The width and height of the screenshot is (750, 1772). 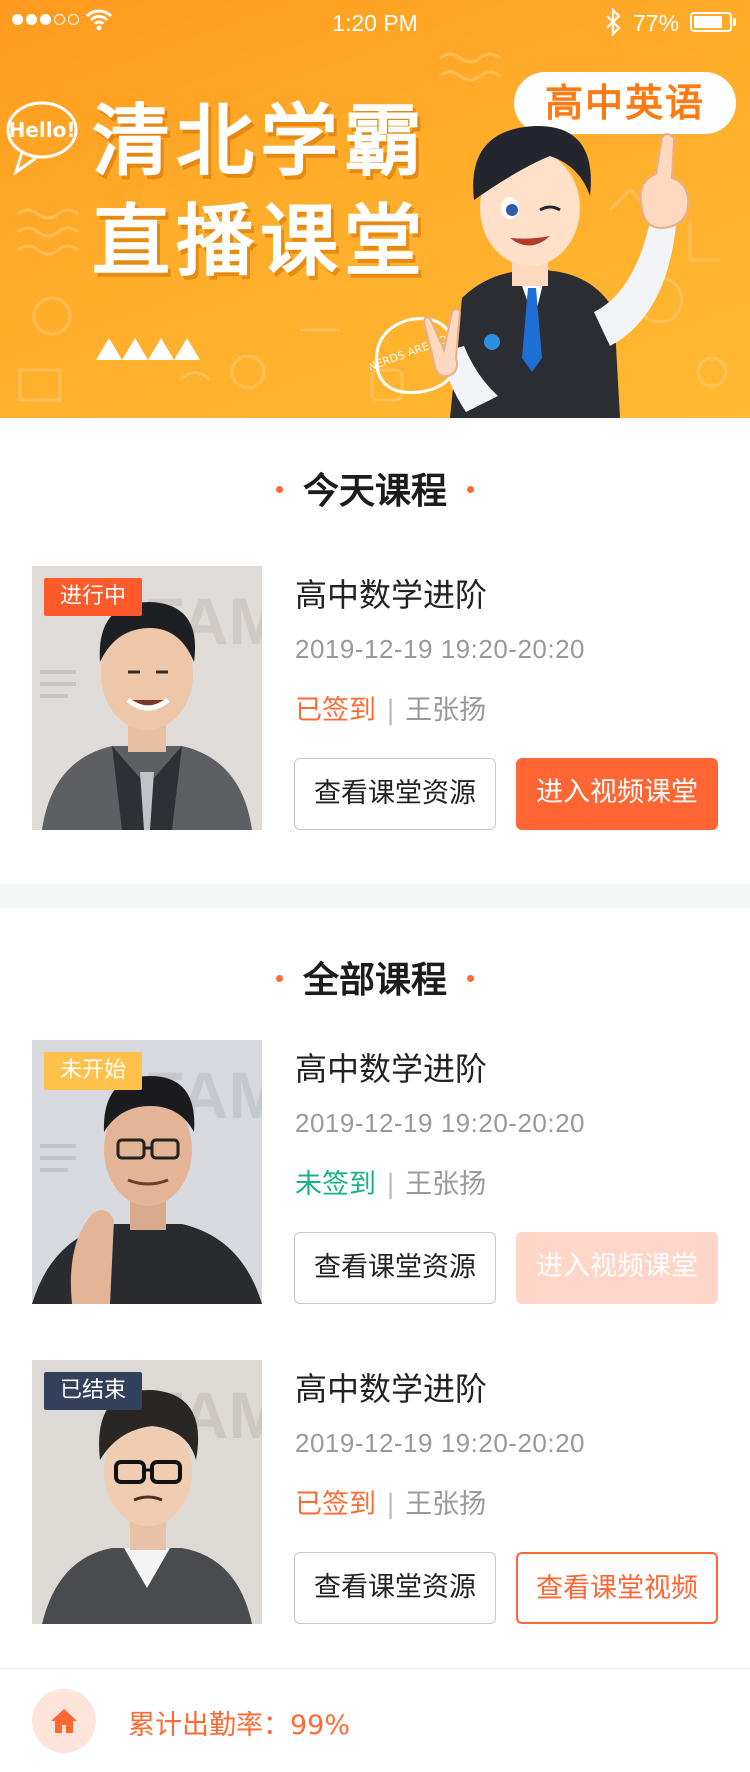 What do you see at coordinates (374, 491) in the screenshot?
I see `today-section-label: 今天课程` at bounding box center [374, 491].